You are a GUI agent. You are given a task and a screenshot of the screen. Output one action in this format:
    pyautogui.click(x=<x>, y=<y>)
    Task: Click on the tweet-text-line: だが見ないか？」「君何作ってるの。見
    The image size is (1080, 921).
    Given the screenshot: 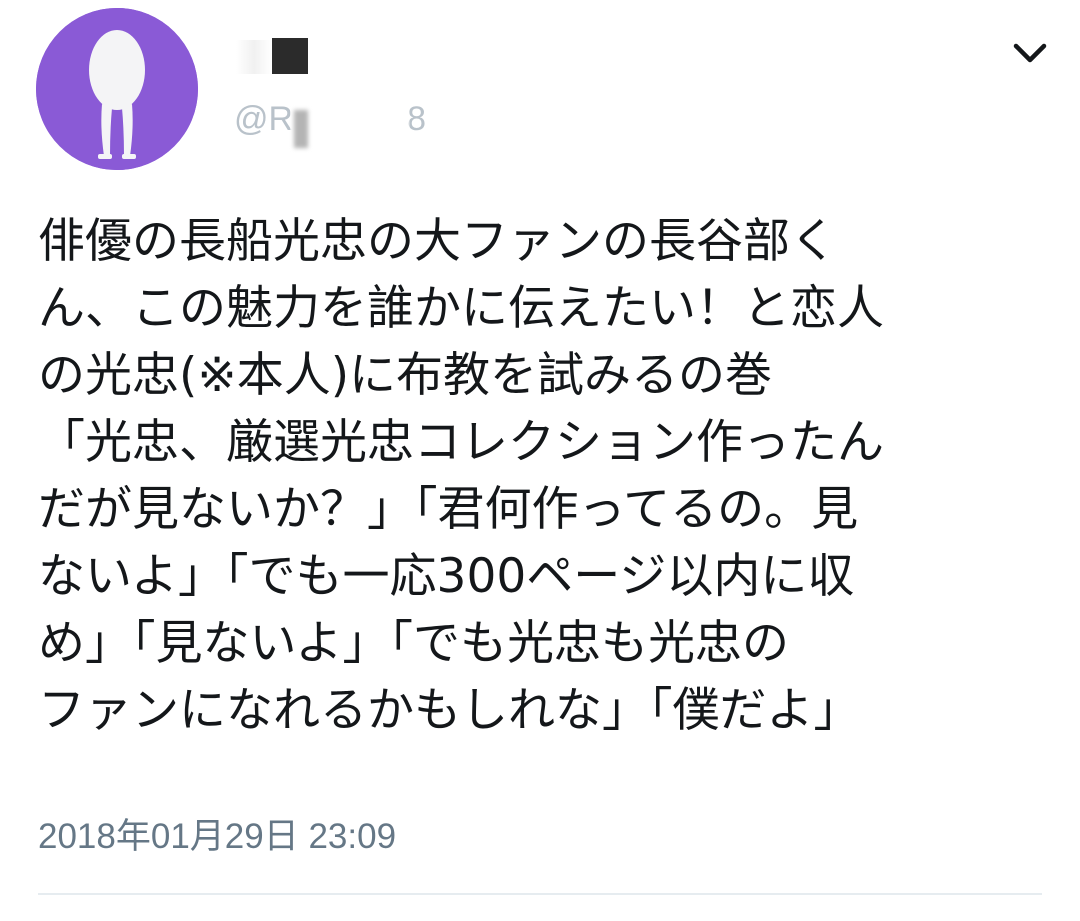 What is the action you would take?
    pyautogui.click(x=448, y=509)
    